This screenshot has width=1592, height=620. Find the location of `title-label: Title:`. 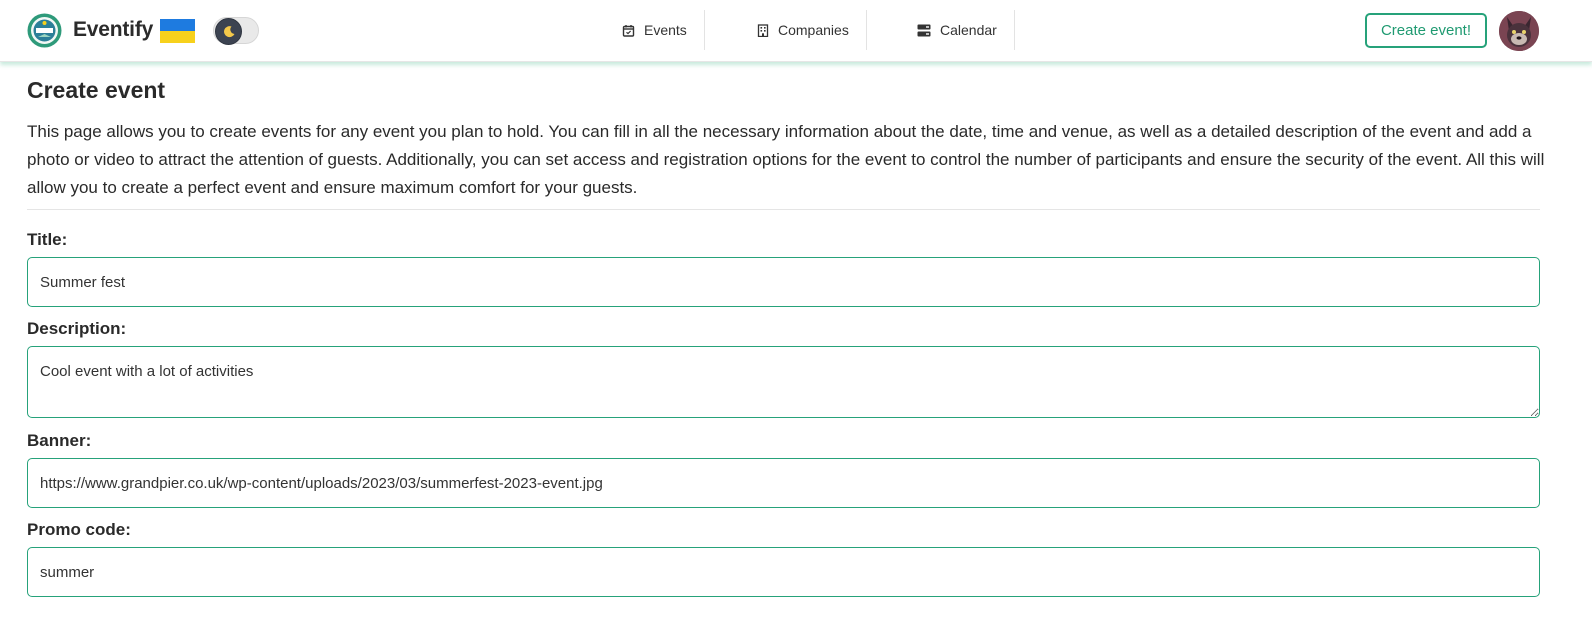

title-label: Title: is located at coordinates (47, 239).